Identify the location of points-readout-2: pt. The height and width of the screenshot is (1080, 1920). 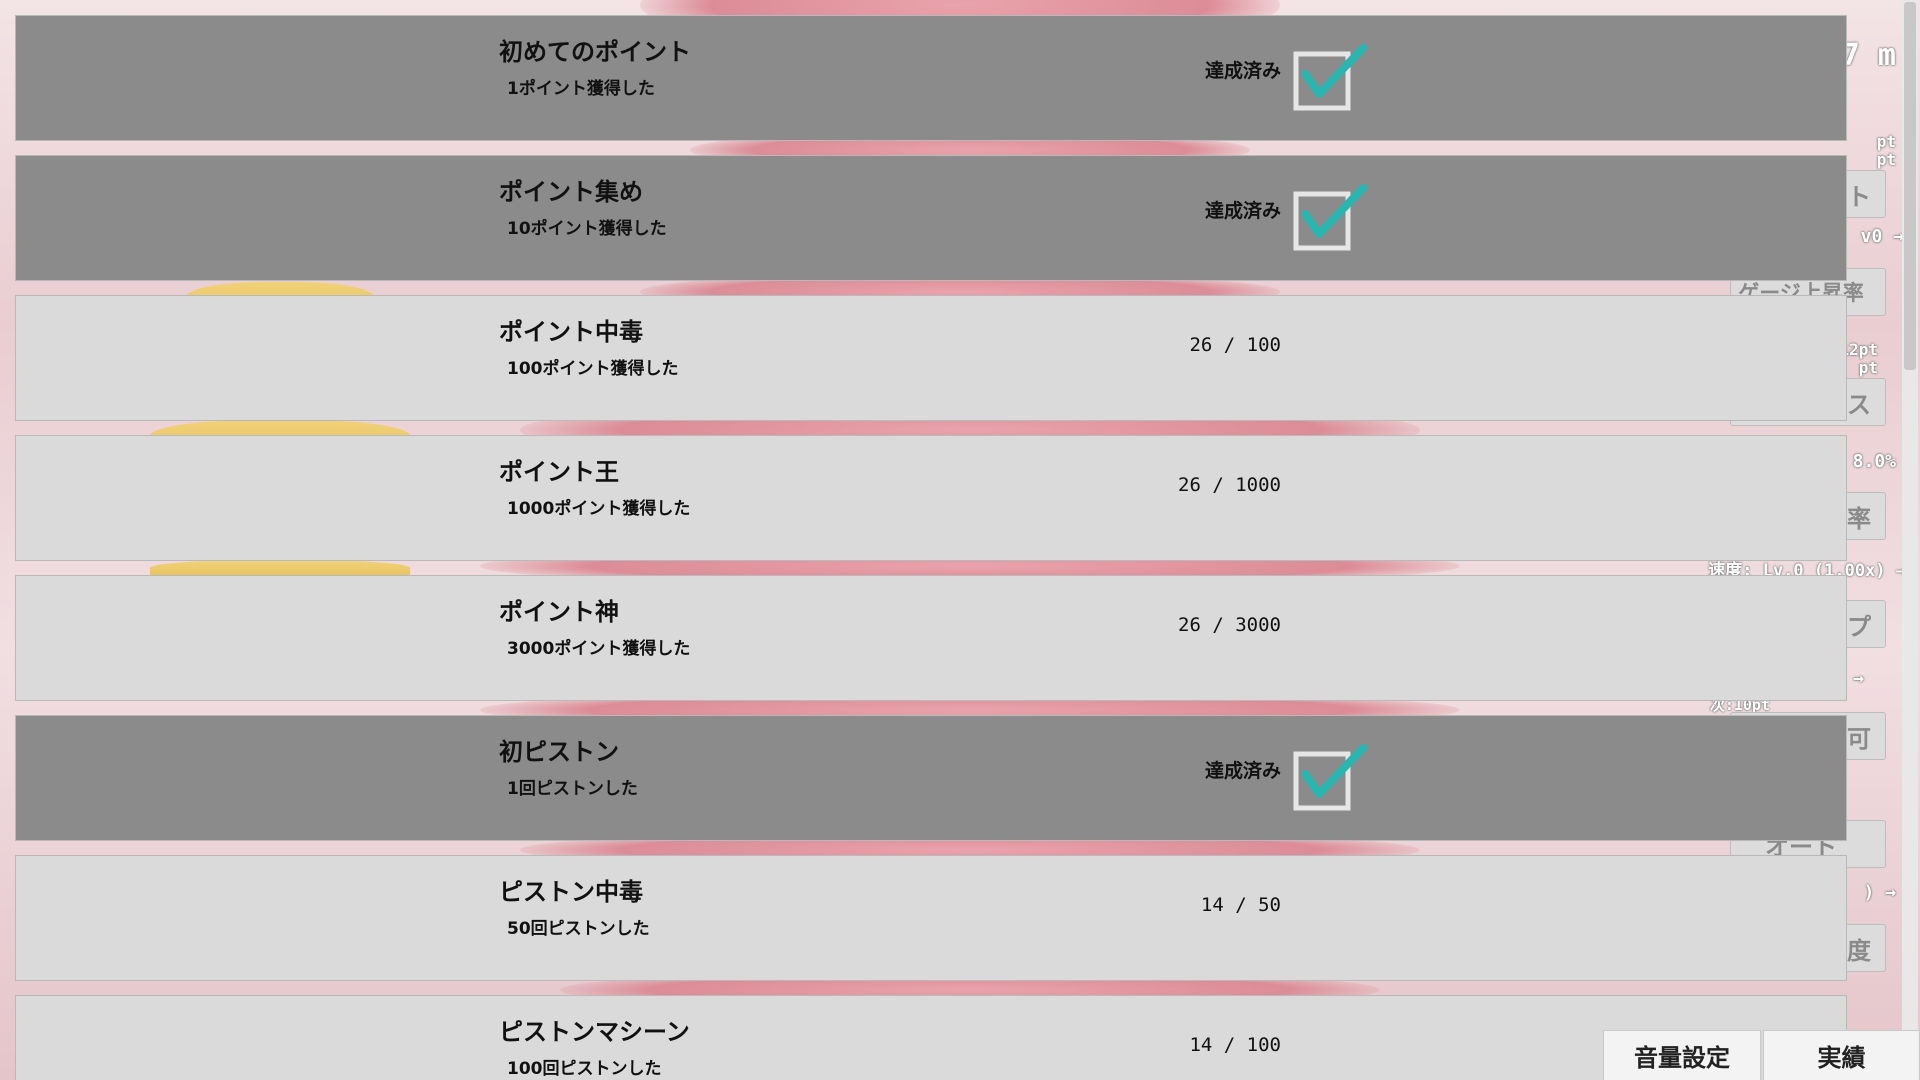
(1886, 159).